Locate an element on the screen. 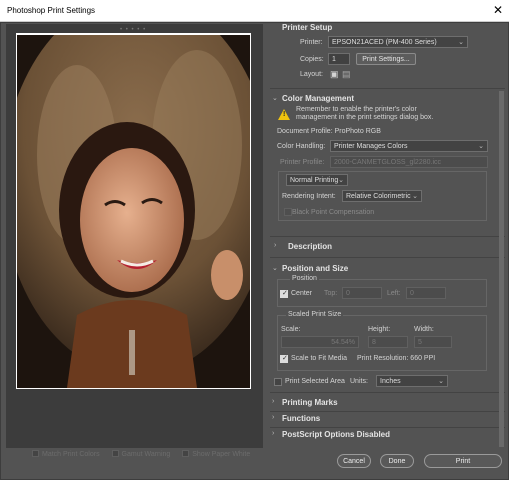  cancel-button: Cancel is located at coordinates (354, 461).